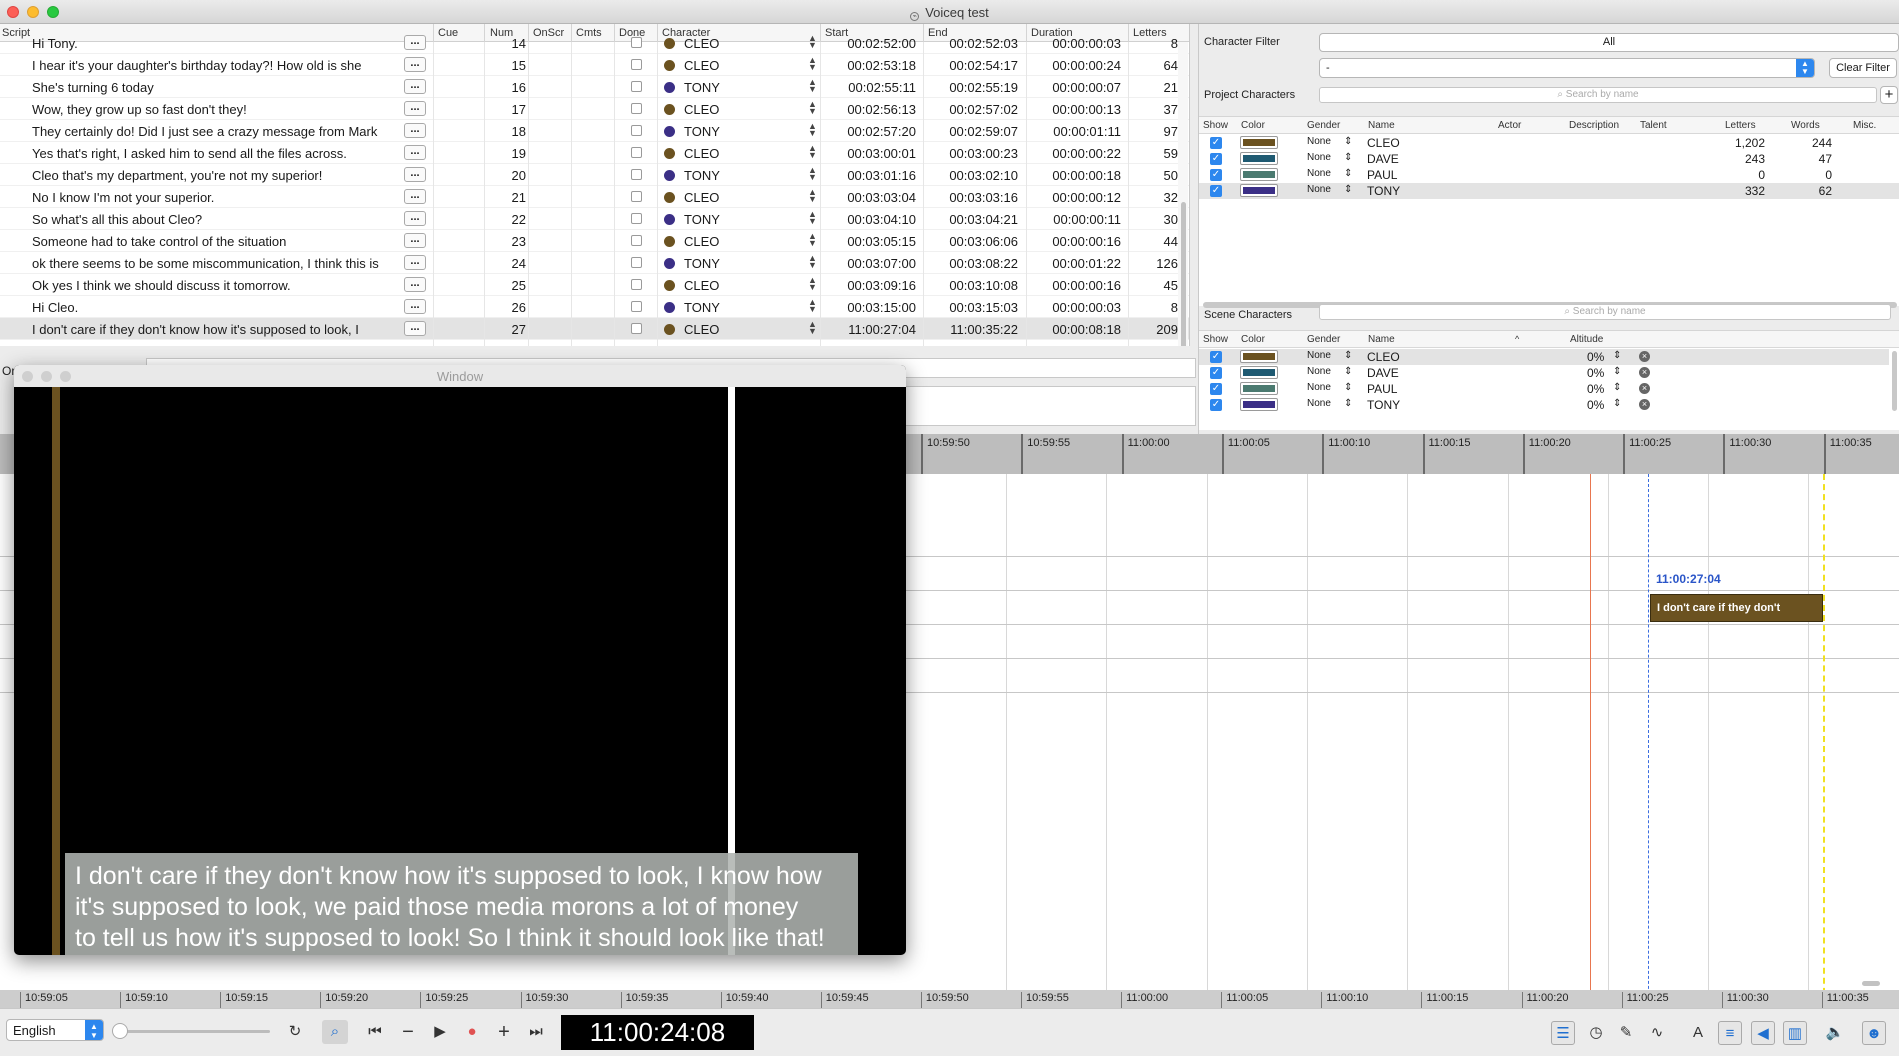 The width and height of the screenshot is (1899, 1056). Describe the element at coordinates (65, 376) in the screenshot. I see `video-zoom-button` at that location.